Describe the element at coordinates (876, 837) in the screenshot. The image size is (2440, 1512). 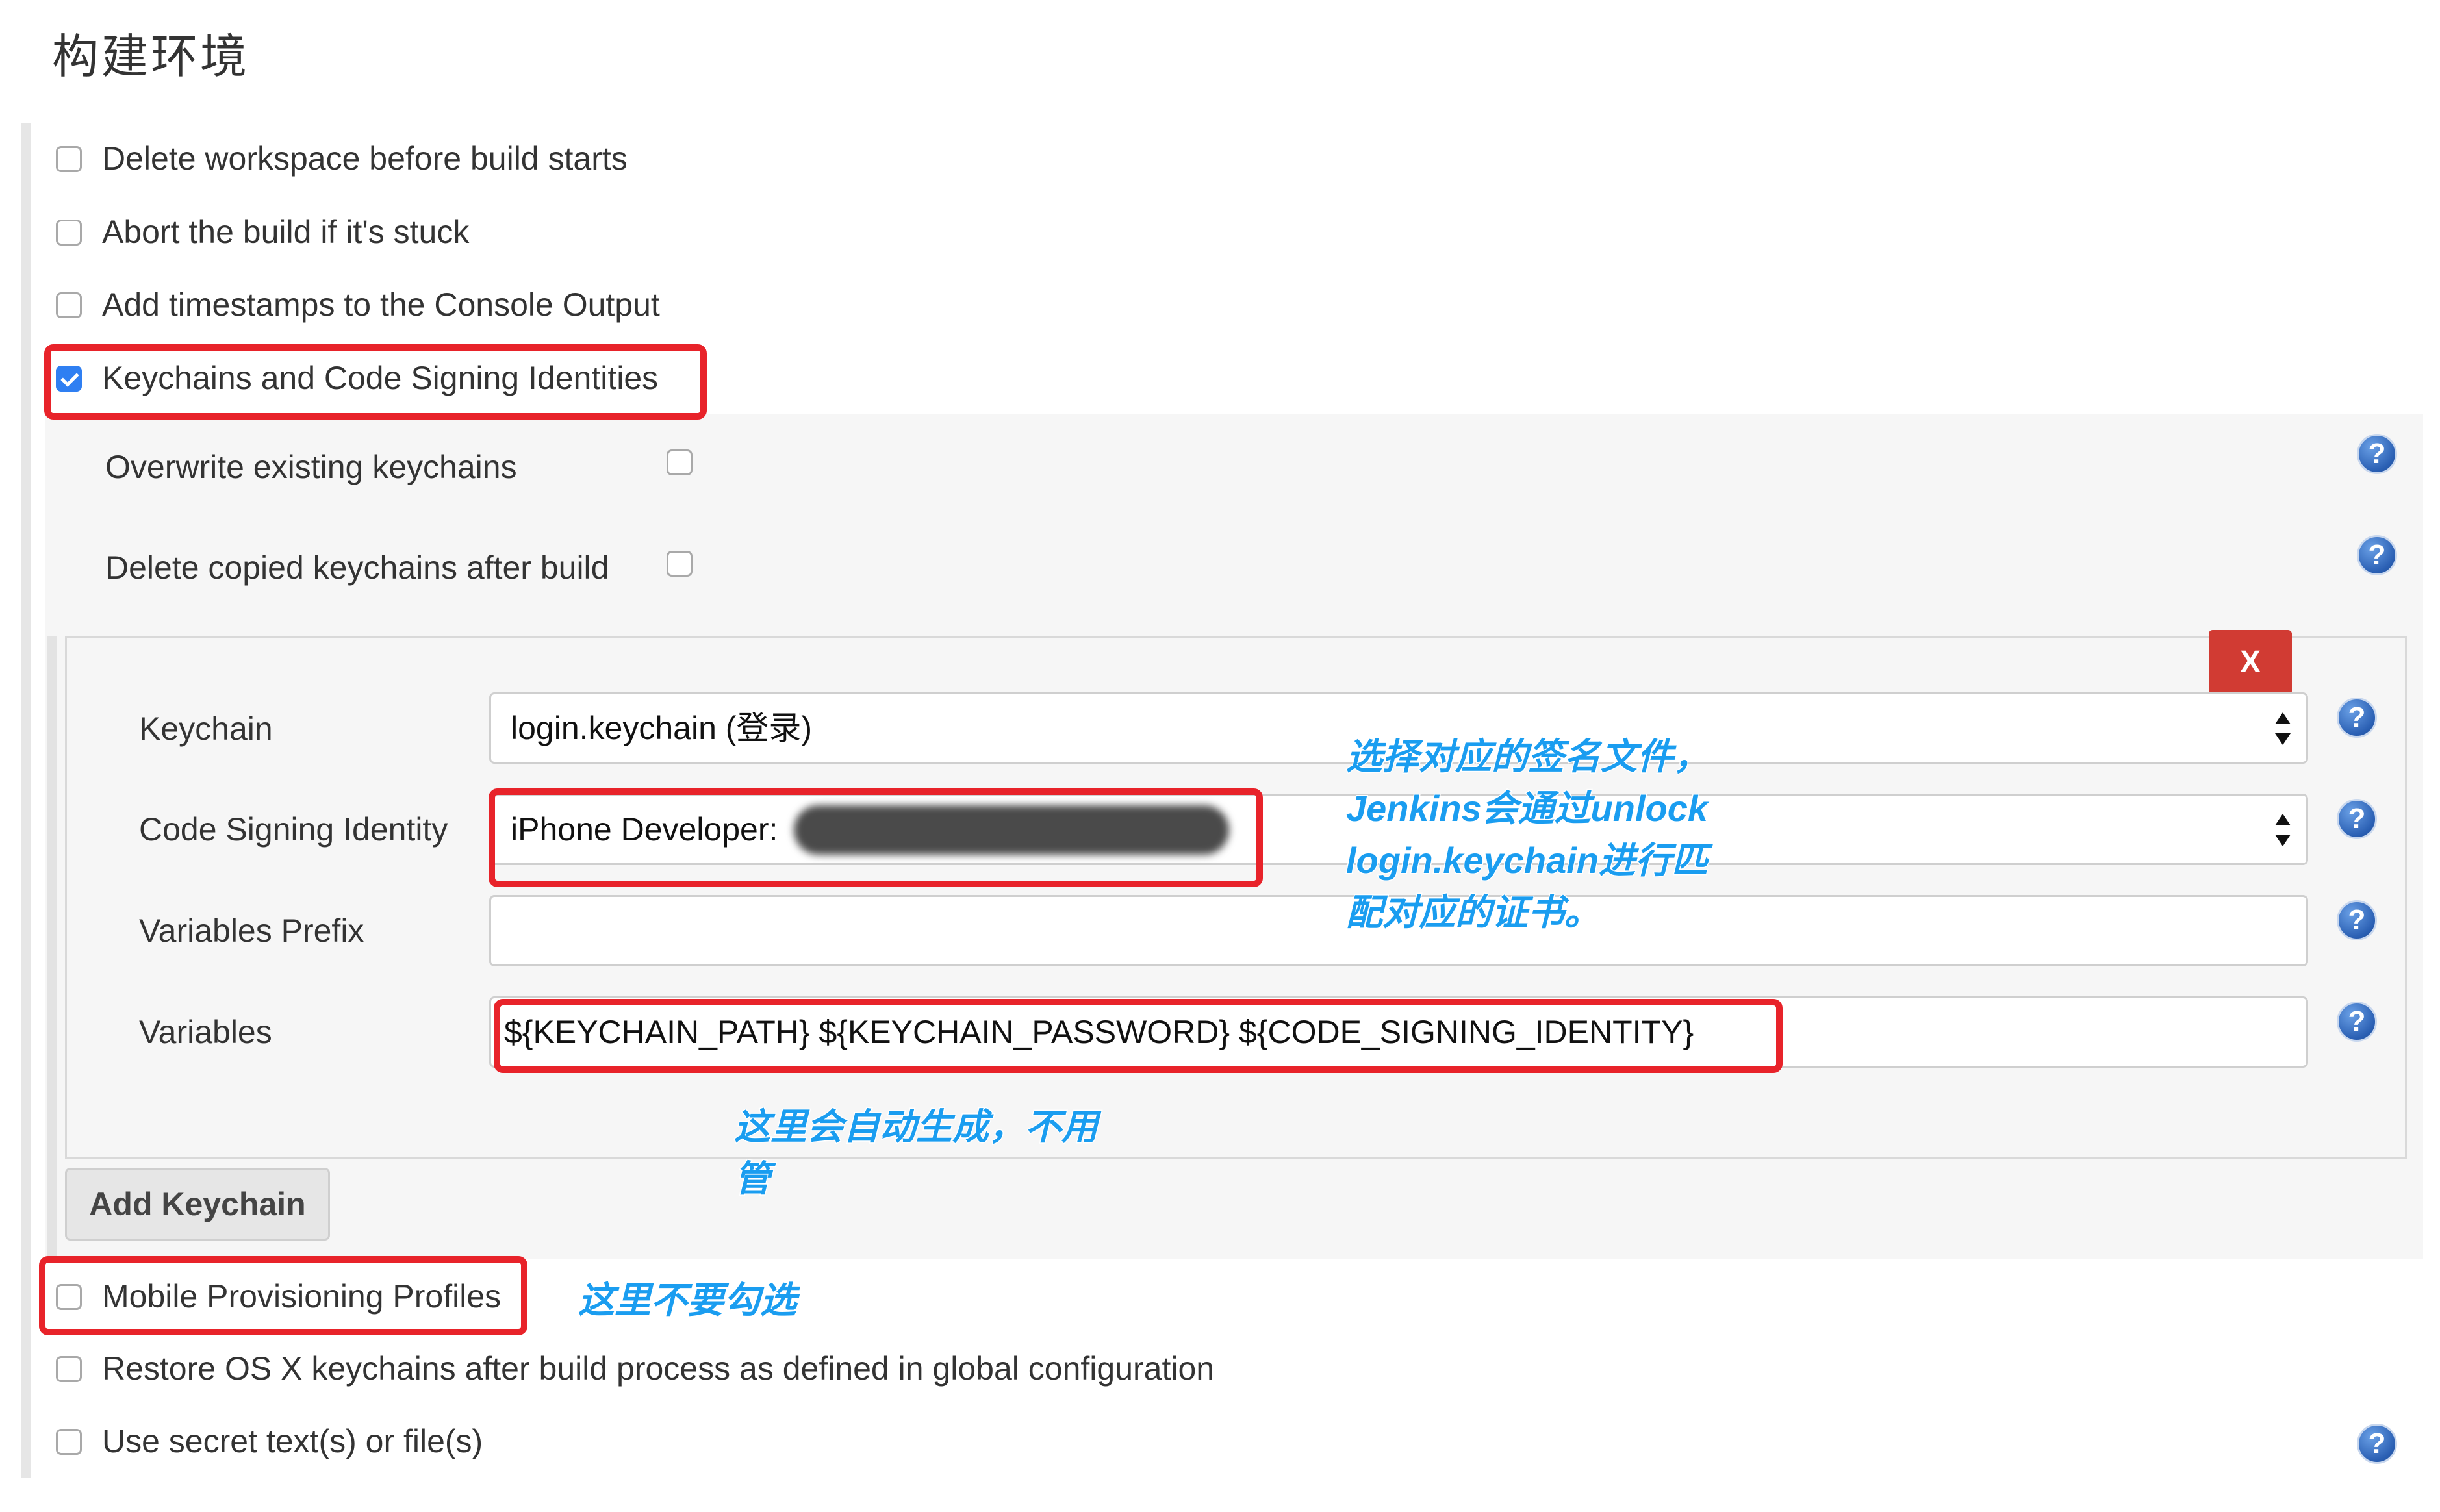
I see `highlight-box-identity` at that location.